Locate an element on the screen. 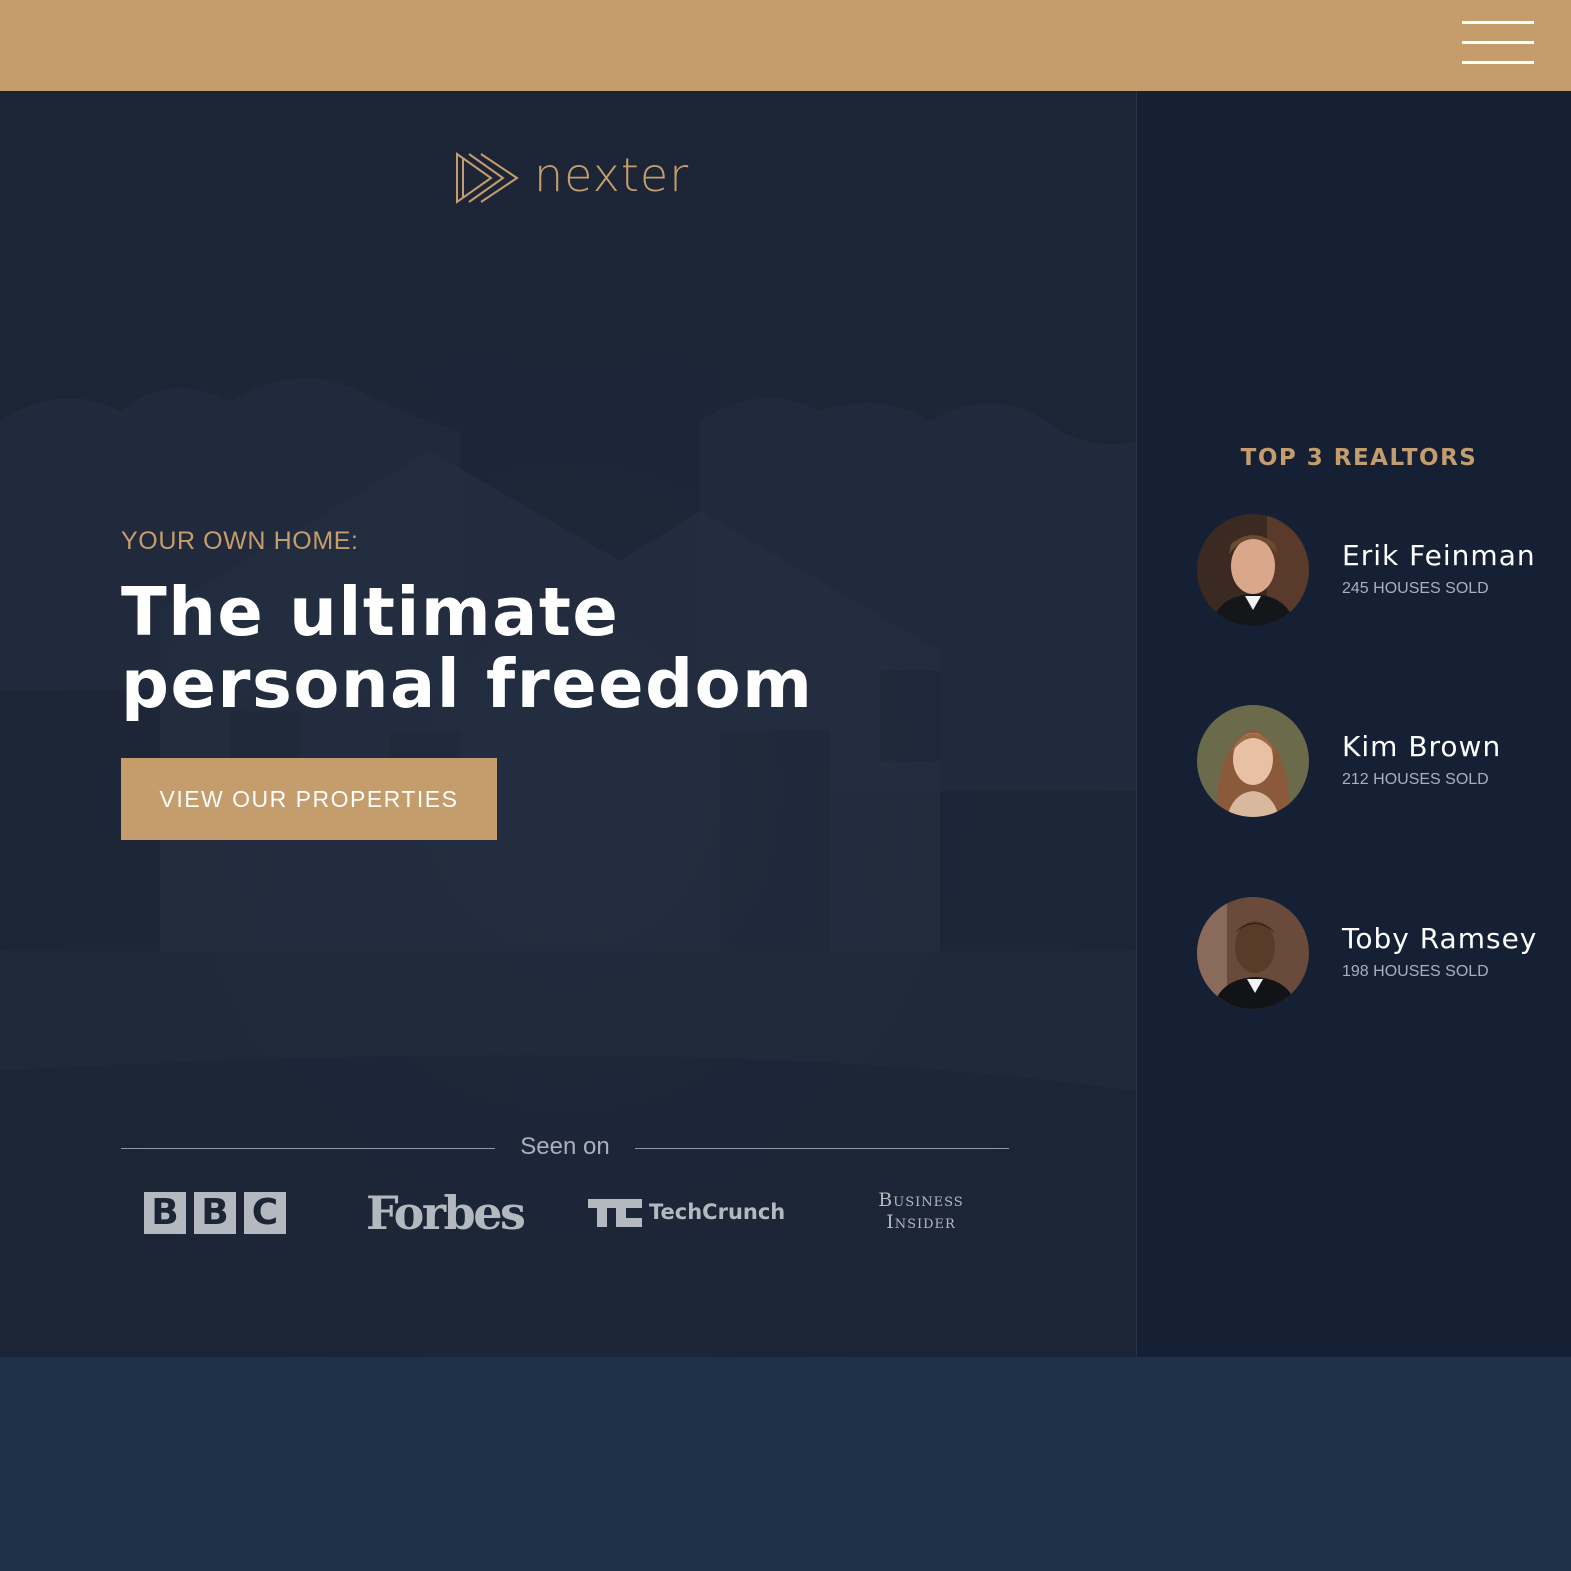 This screenshot has height=1571, width=1571. bi-line: Business is located at coordinates (921, 1200).